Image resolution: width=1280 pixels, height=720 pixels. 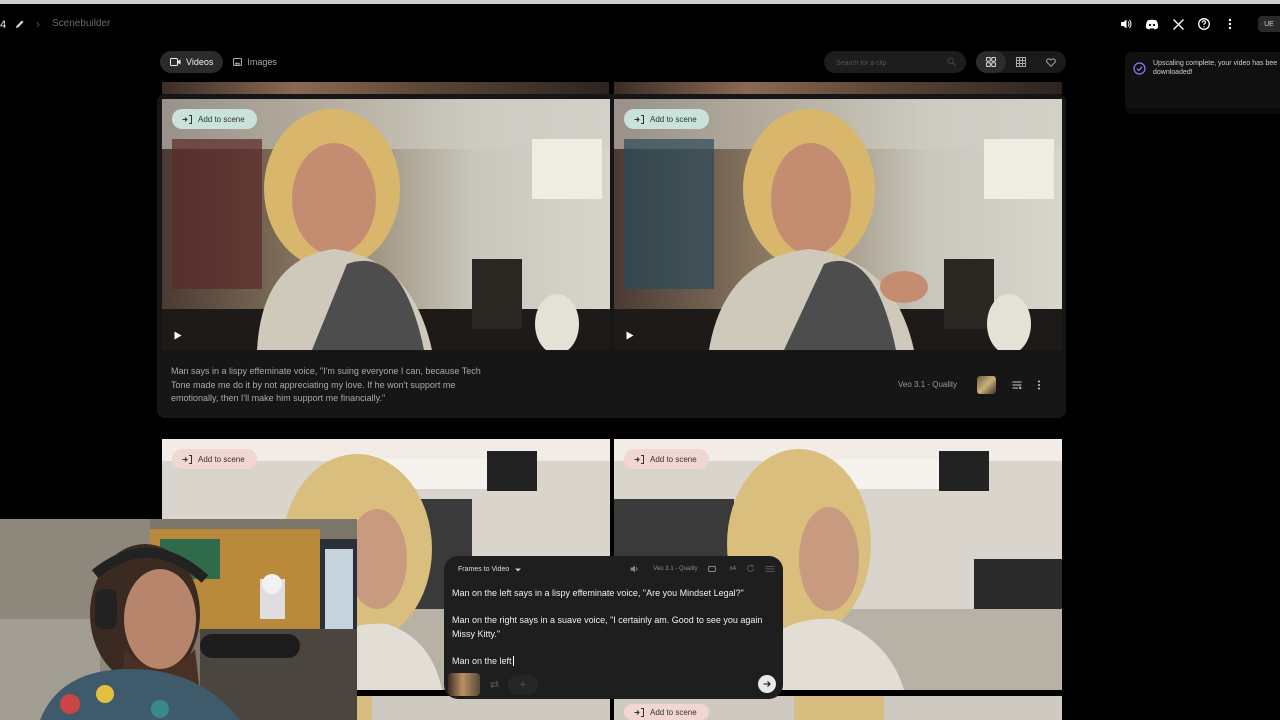 I want to click on webcam-overlay, so click(x=178, y=619).